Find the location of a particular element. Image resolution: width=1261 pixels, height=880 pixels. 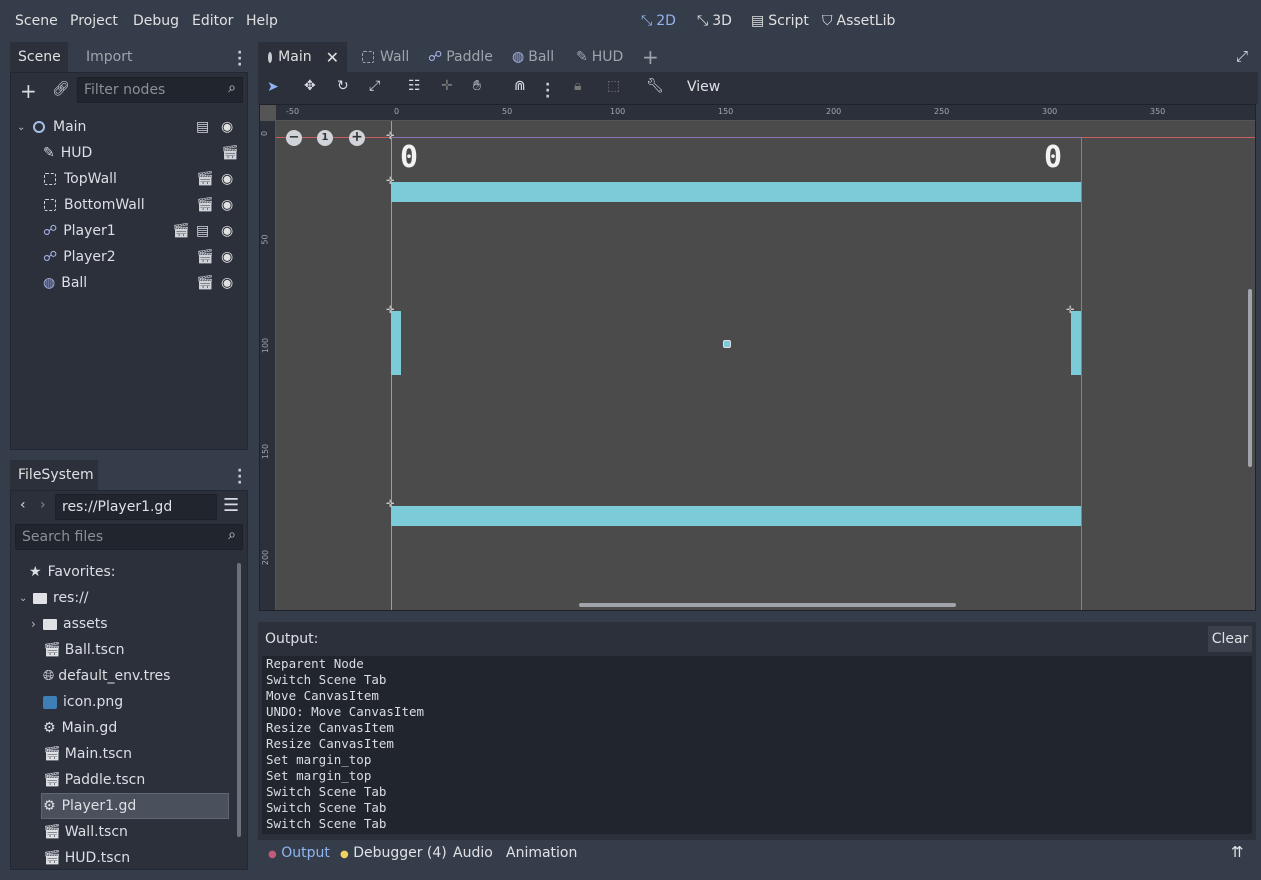

score-left-label: 0 is located at coordinates (409, 158).